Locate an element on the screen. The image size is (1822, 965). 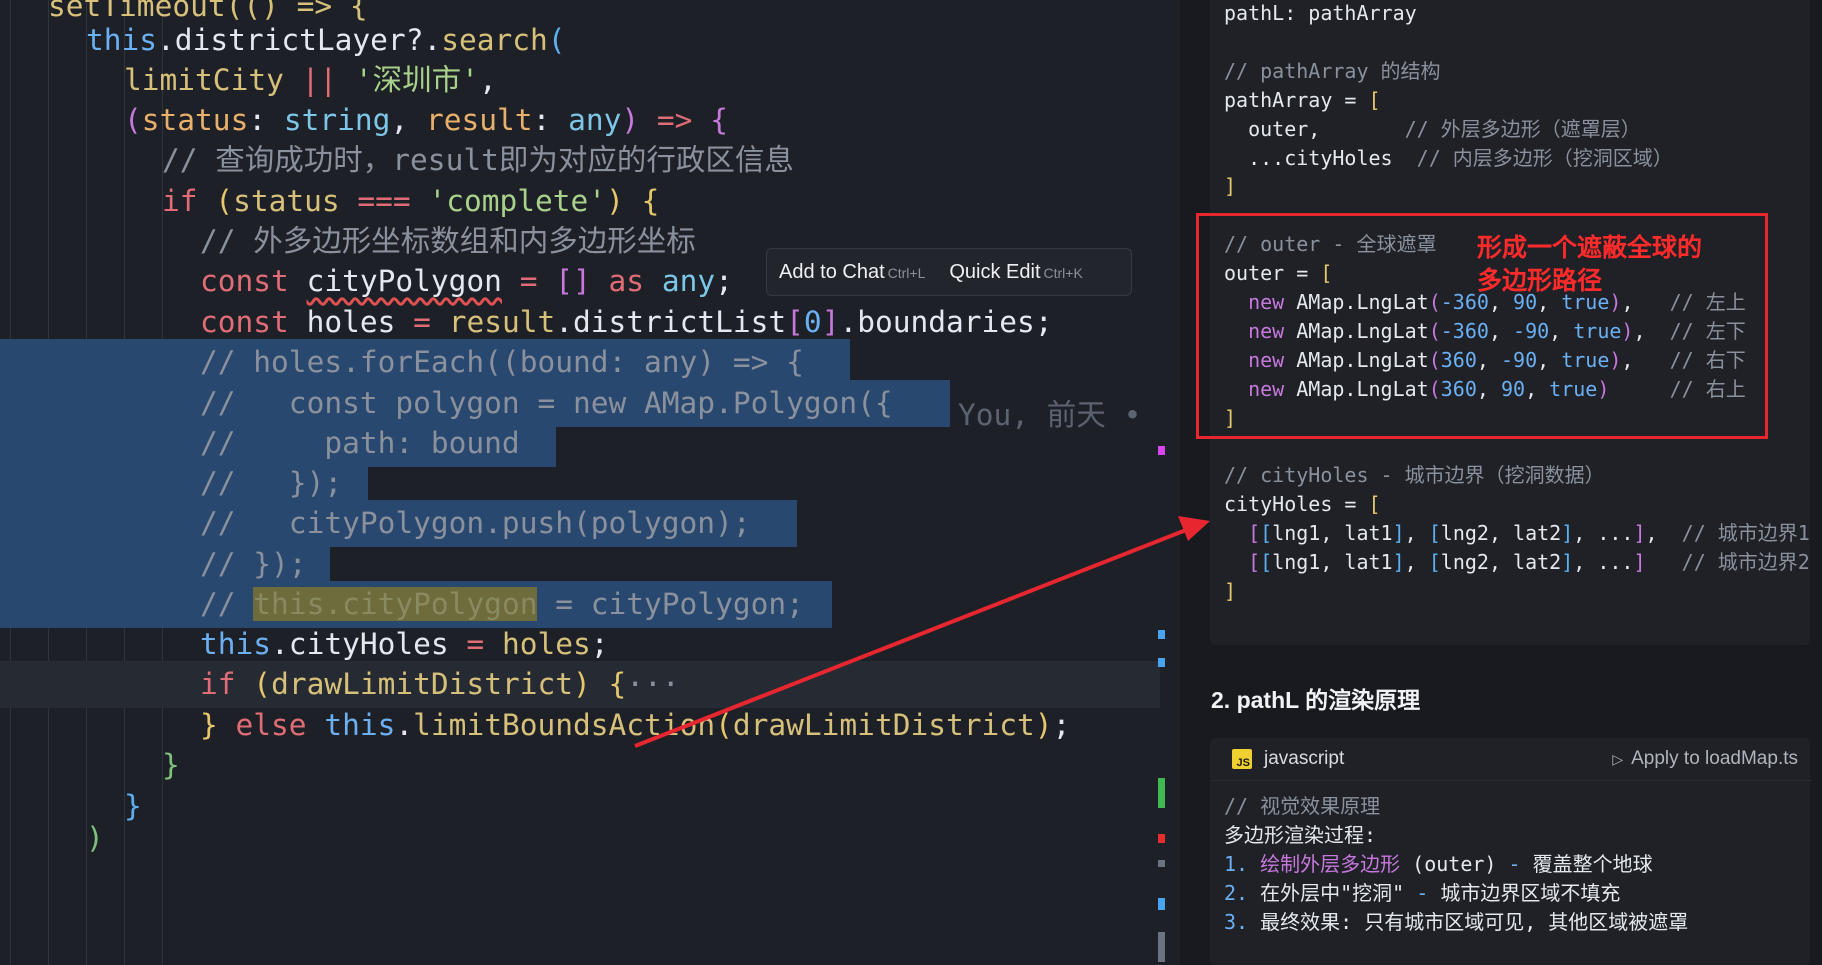
code-token: .districtLayer?. is located at coordinates (299, 40).